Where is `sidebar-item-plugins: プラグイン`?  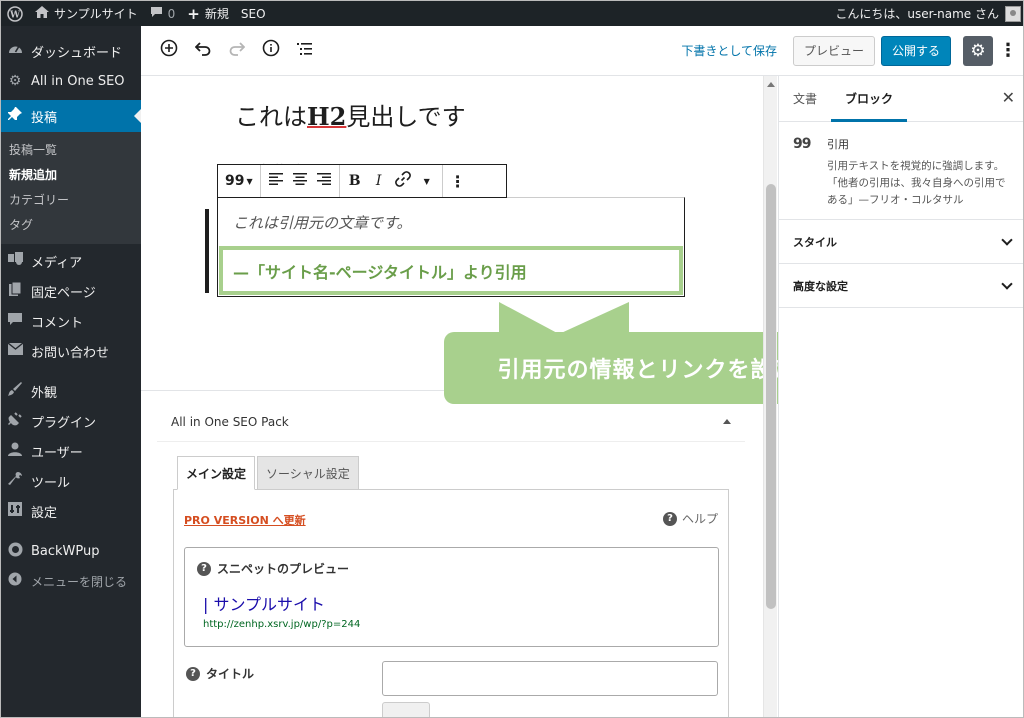
sidebar-item-plugins: プラグイン is located at coordinates (71, 421).